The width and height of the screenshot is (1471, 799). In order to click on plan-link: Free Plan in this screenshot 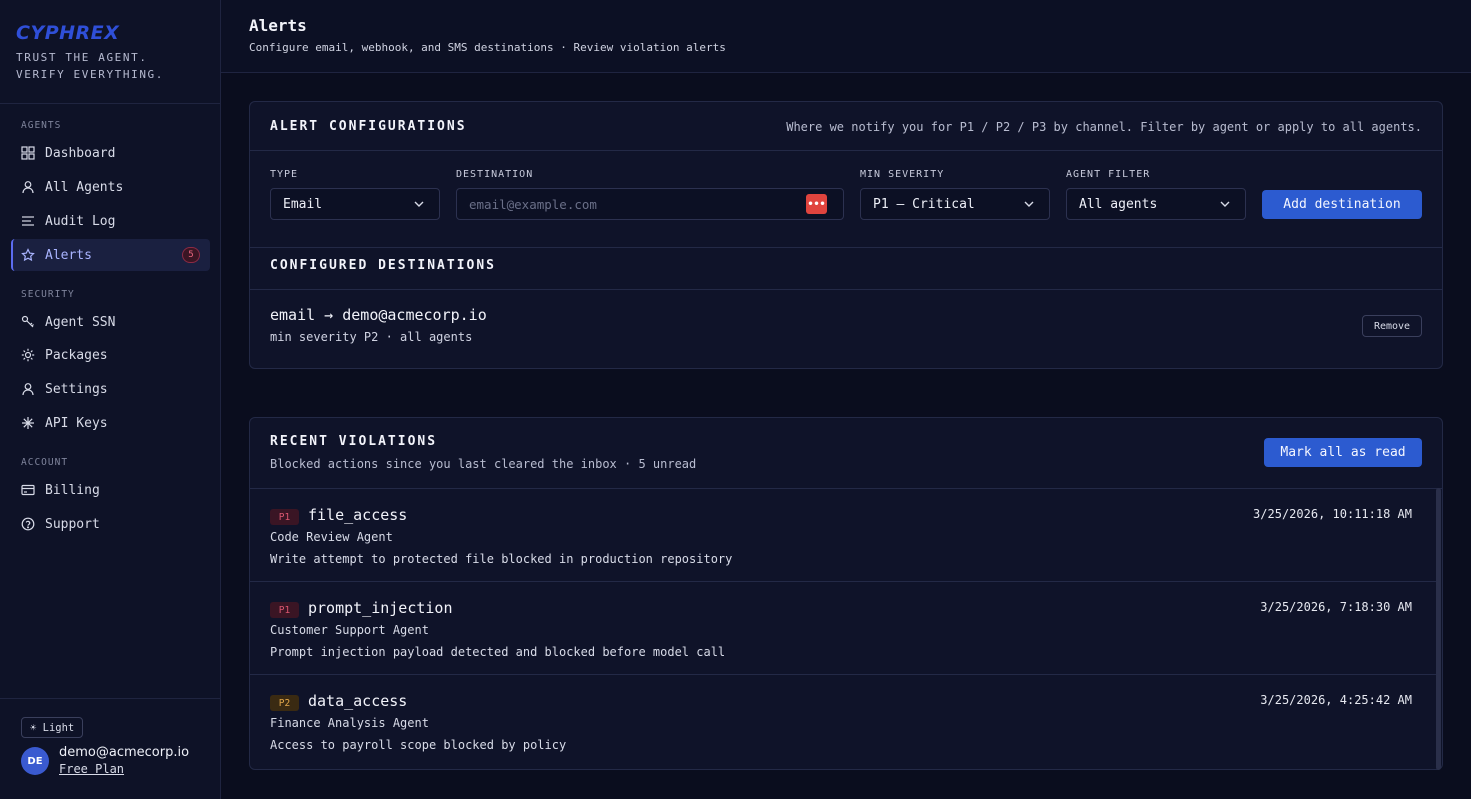, I will do `click(91, 769)`.